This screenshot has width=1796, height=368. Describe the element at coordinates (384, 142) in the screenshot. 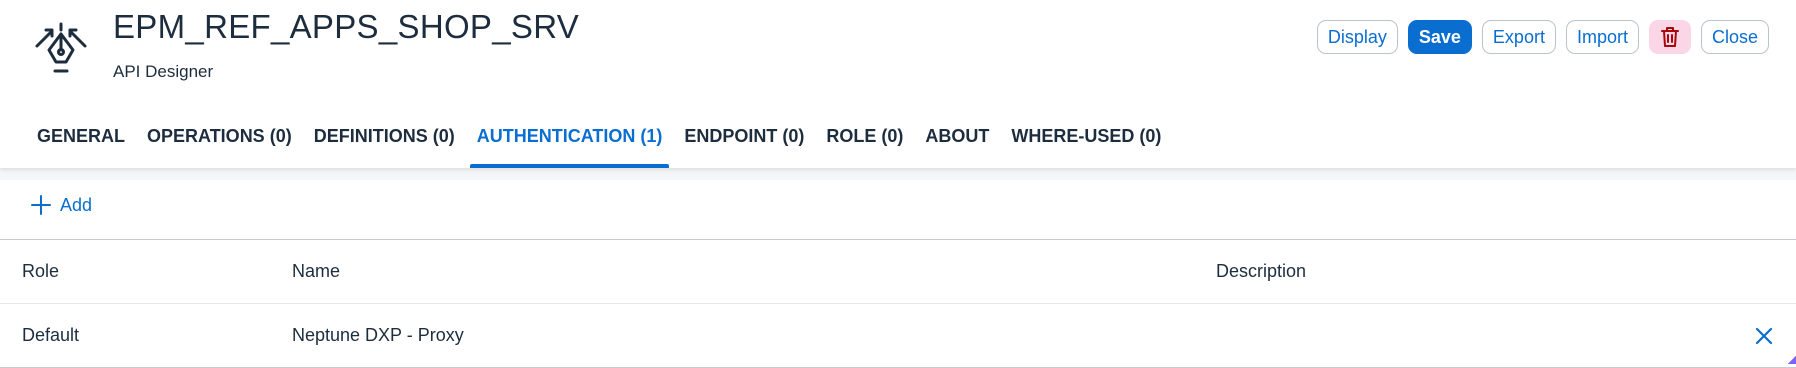

I see `tab-definitions: DEFINITIONS (0)` at that location.